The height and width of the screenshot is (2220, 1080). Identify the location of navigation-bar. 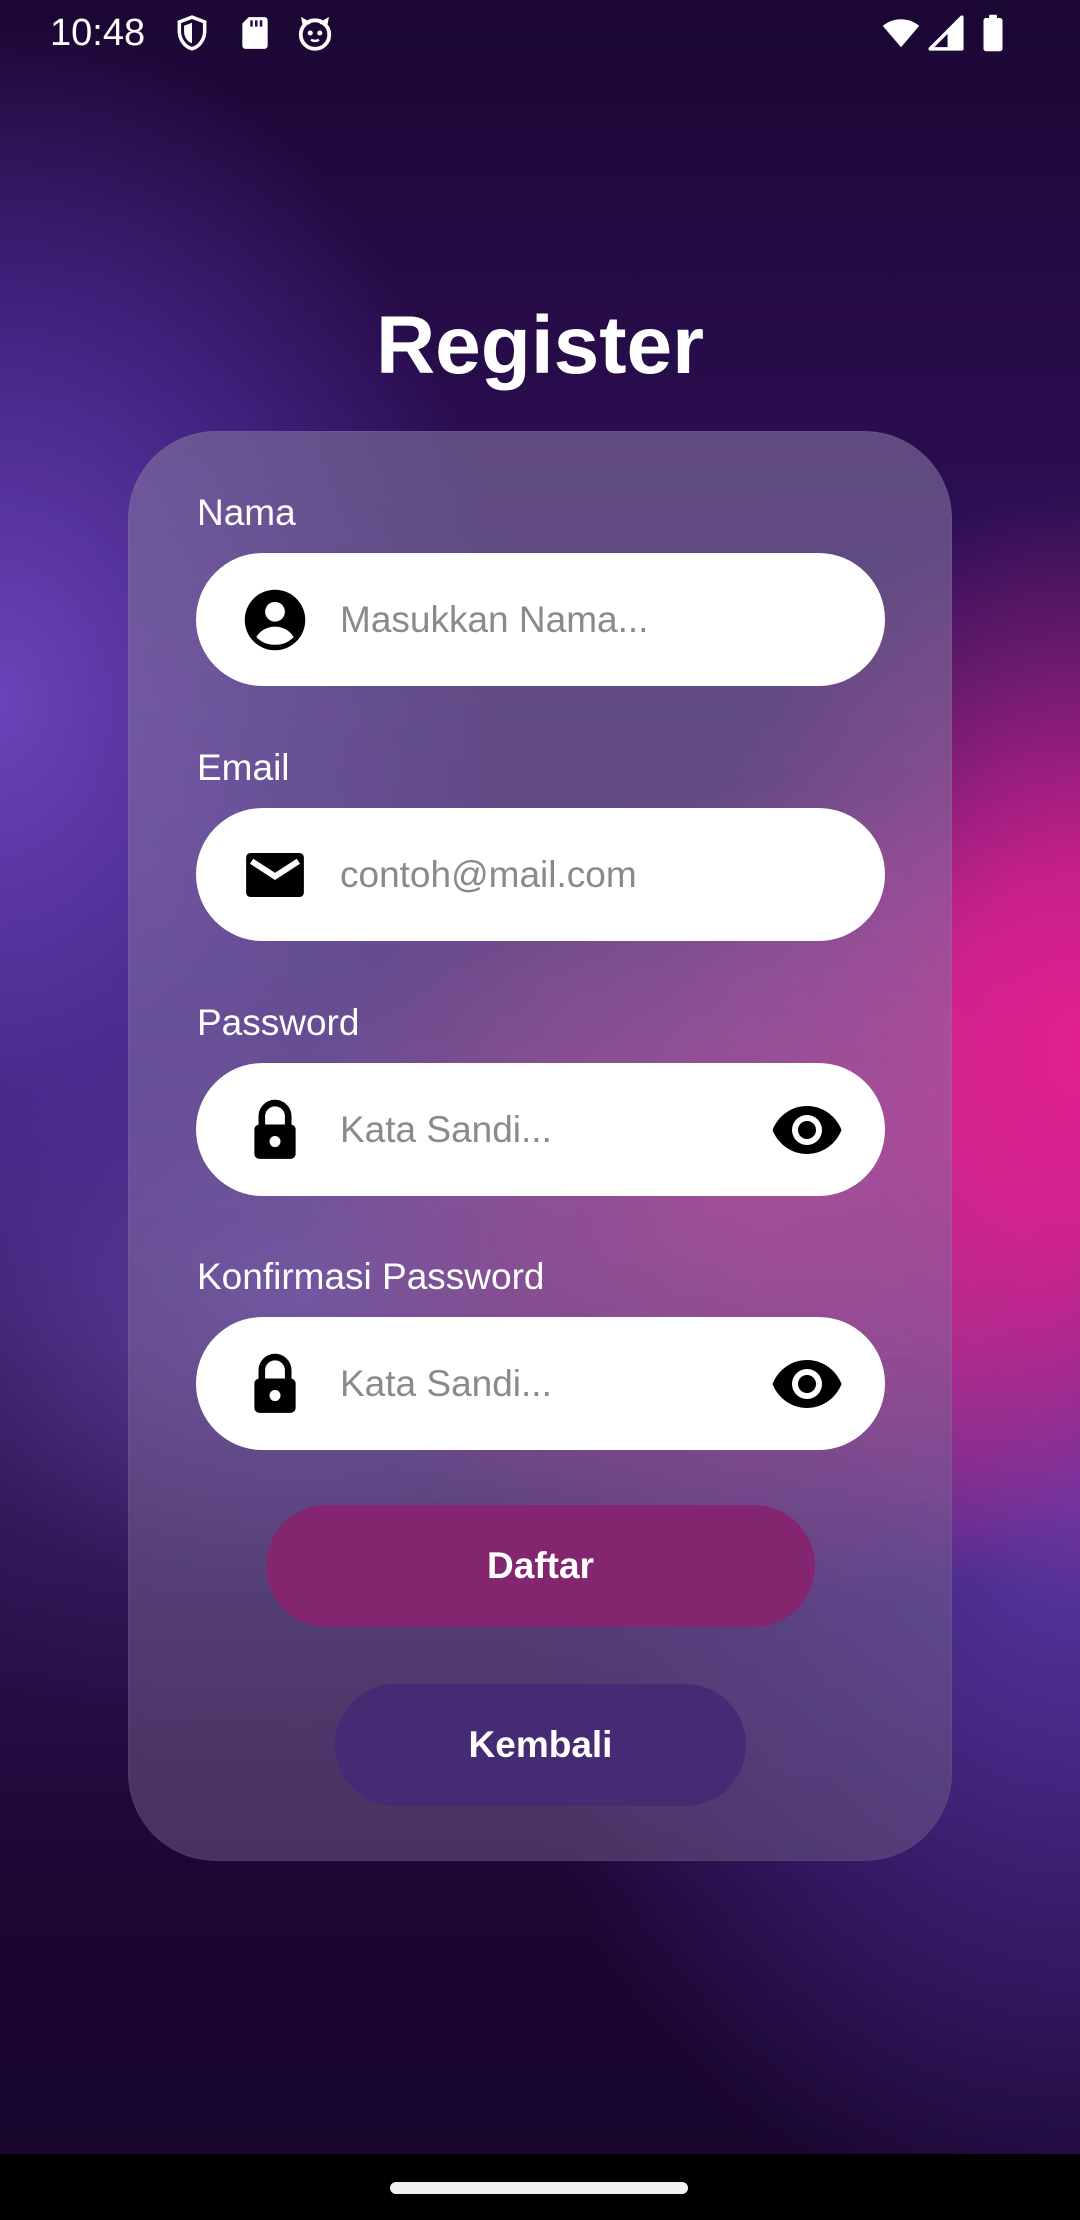
(540, 2187).